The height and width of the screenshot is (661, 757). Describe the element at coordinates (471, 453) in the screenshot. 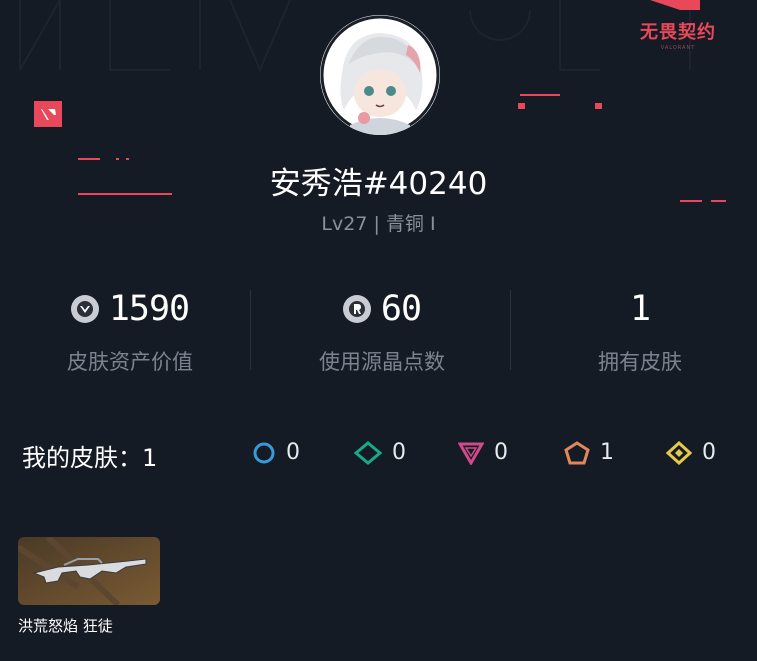

I see `premium-tier-icon` at that location.